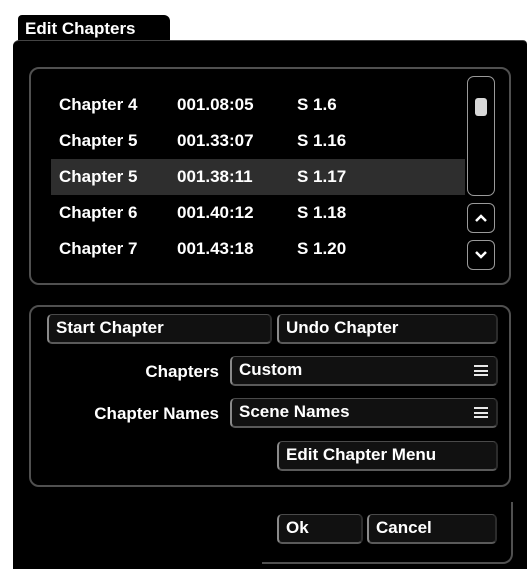  I want to click on chapter-time: 001.08:05, so click(215, 104).